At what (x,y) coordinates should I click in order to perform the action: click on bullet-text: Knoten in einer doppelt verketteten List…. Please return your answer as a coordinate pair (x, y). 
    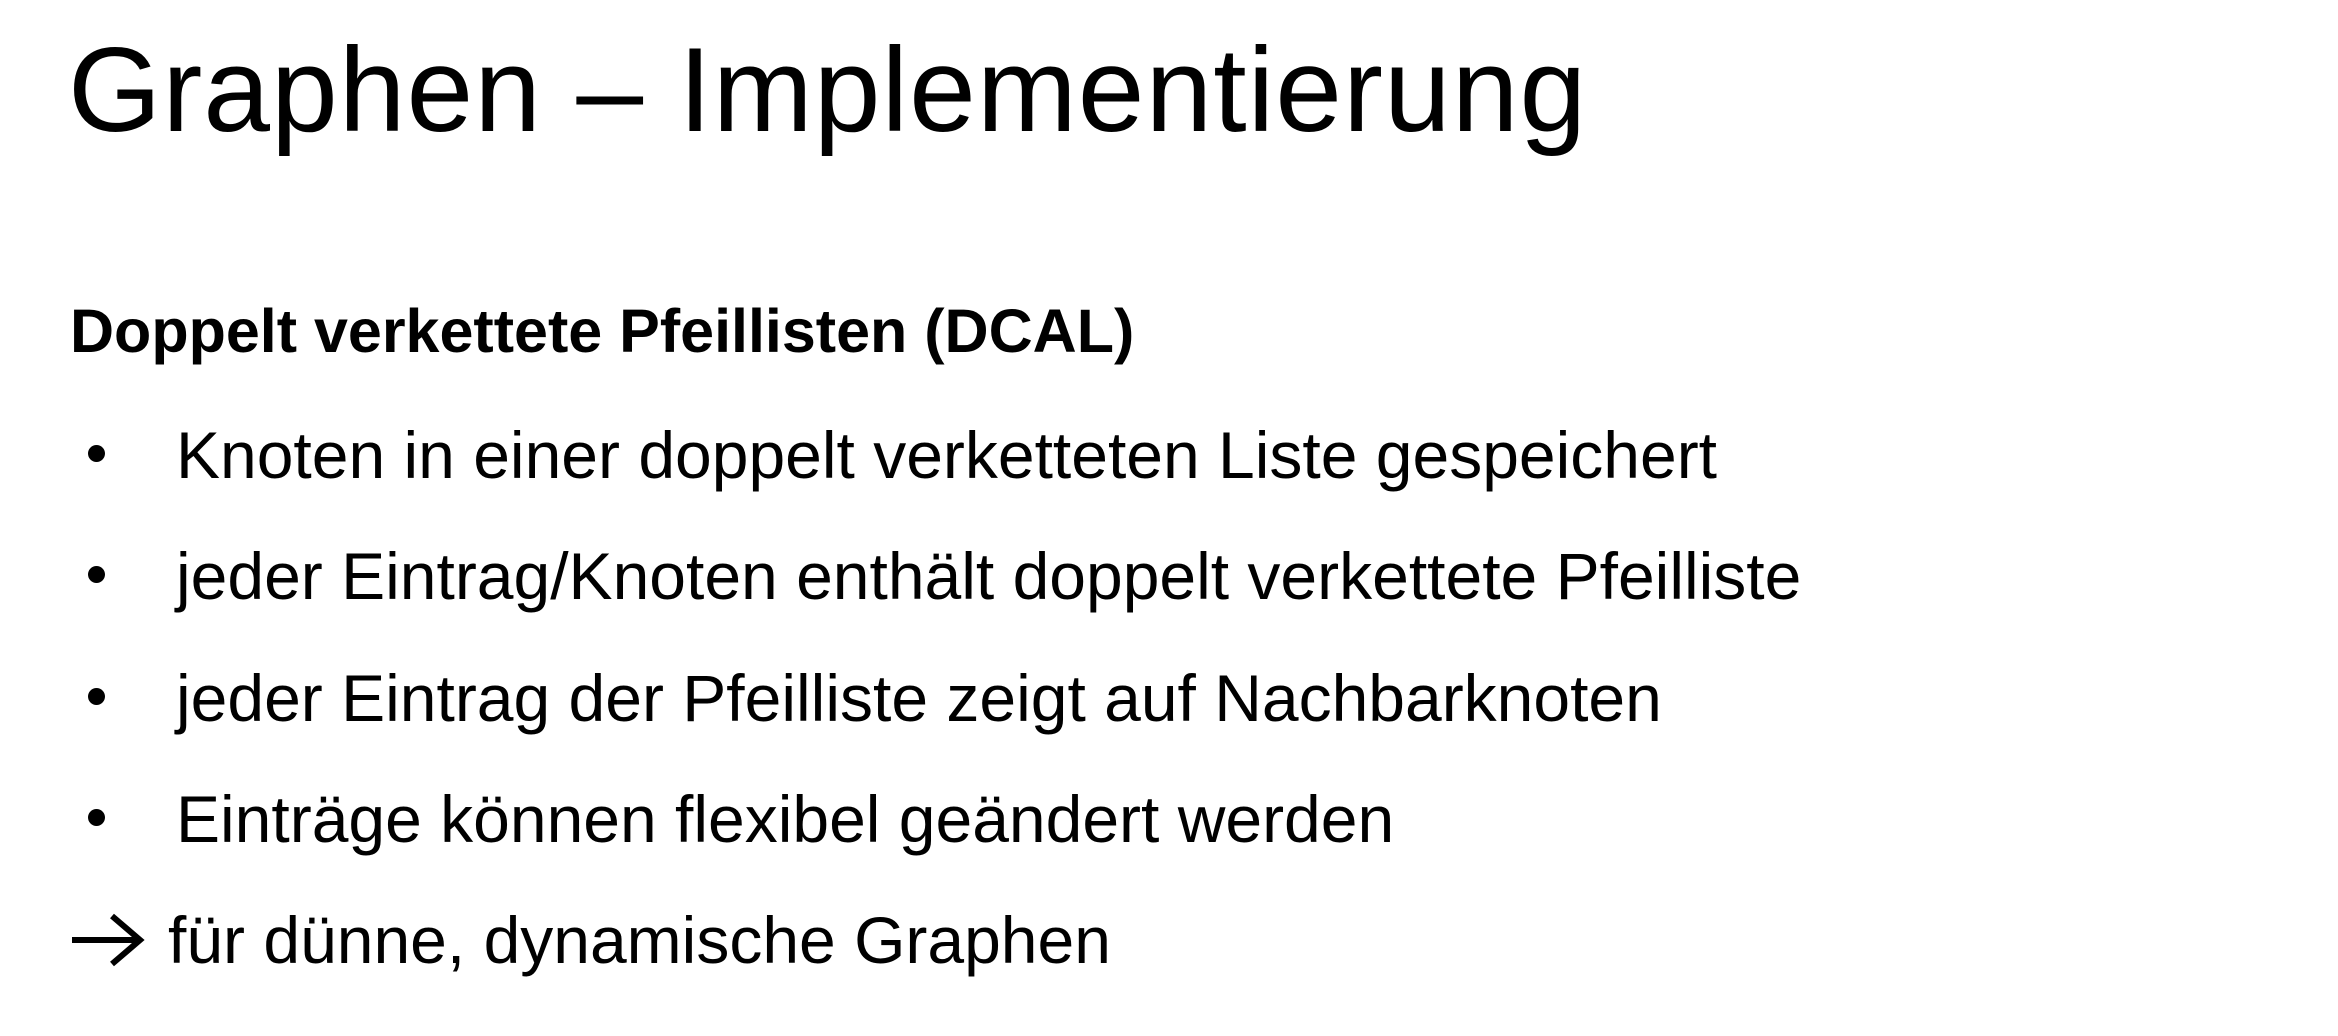
    Looking at the image, I should click on (947, 455).